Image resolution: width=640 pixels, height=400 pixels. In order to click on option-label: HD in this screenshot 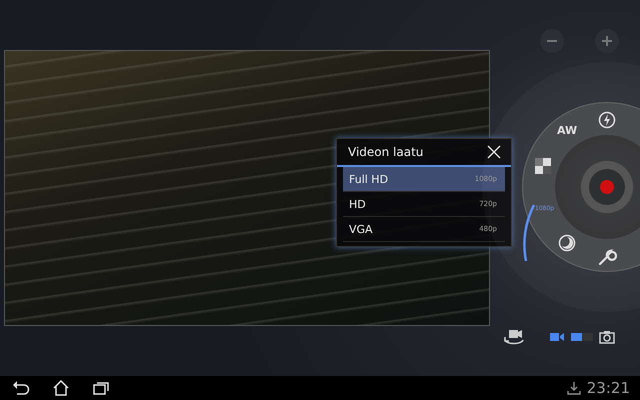, I will do `click(357, 204)`.